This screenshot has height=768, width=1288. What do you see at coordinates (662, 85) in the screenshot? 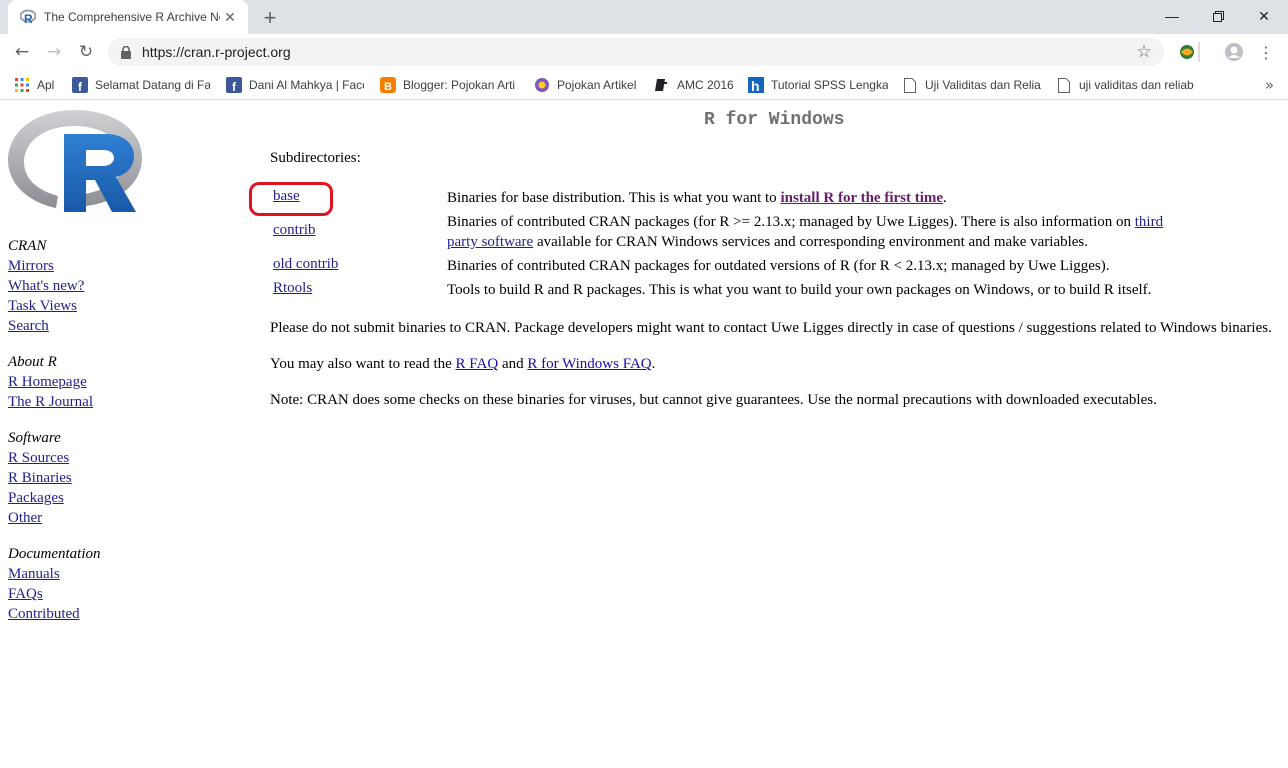
I see `amc-icon` at bounding box center [662, 85].